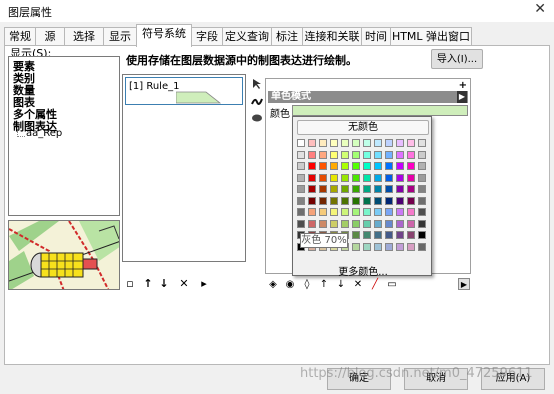 This screenshot has width=554, height=394. What do you see at coordinates (257, 118) in the screenshot?
I see `fill-icon` at bounding box center [257, 118].